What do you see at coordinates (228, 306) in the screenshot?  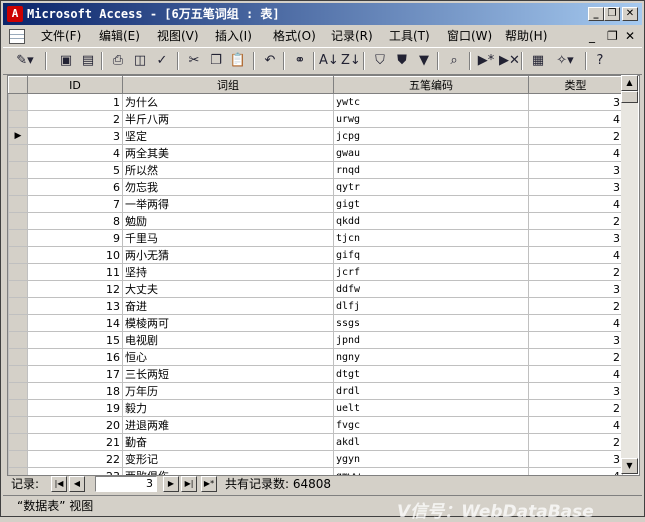 I see `cell-phrase: 奋进` at bounding box center [228, 306].